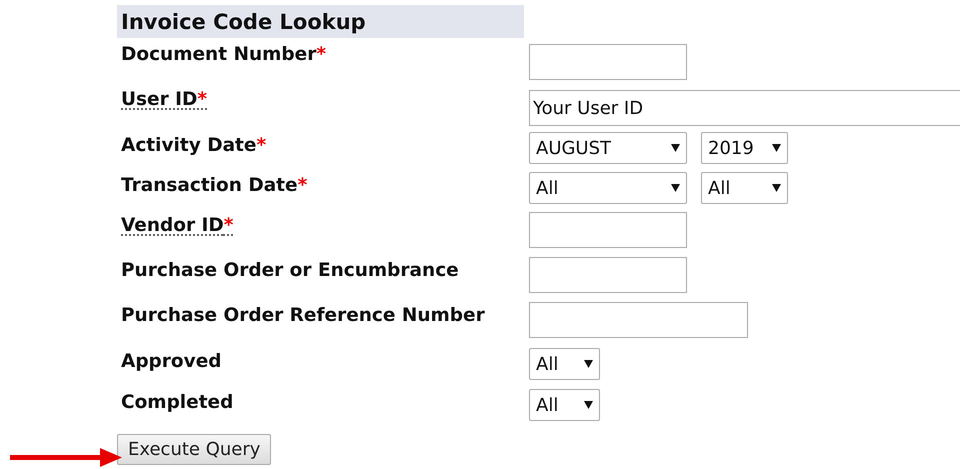 This screenshot has height=469, width=960. Describe the element at coordinates (193, 145) in the screenshot. I see `field-label: Activity Date*` at that location.